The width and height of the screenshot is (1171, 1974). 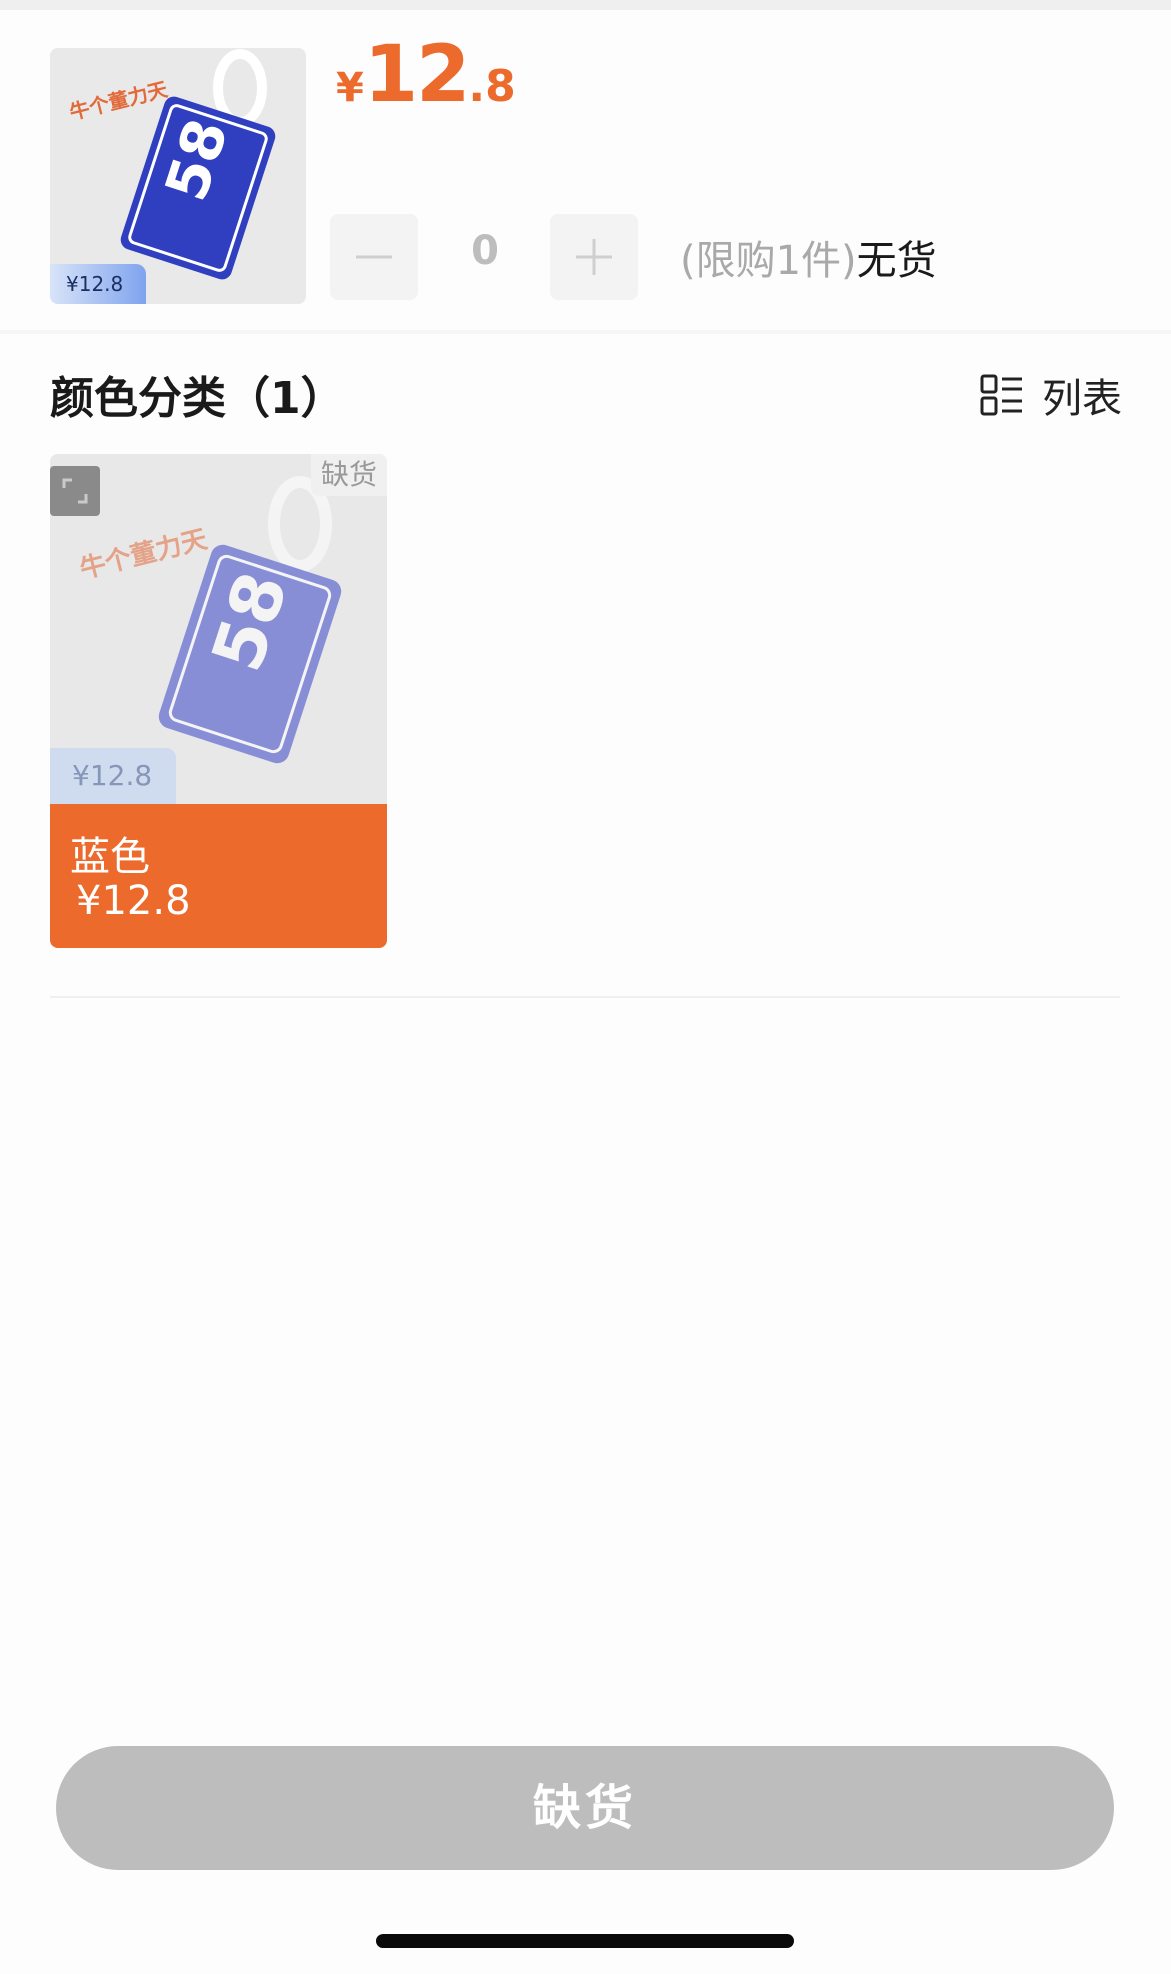 I want to click on home-indicator, so click(x=585, y=1941).